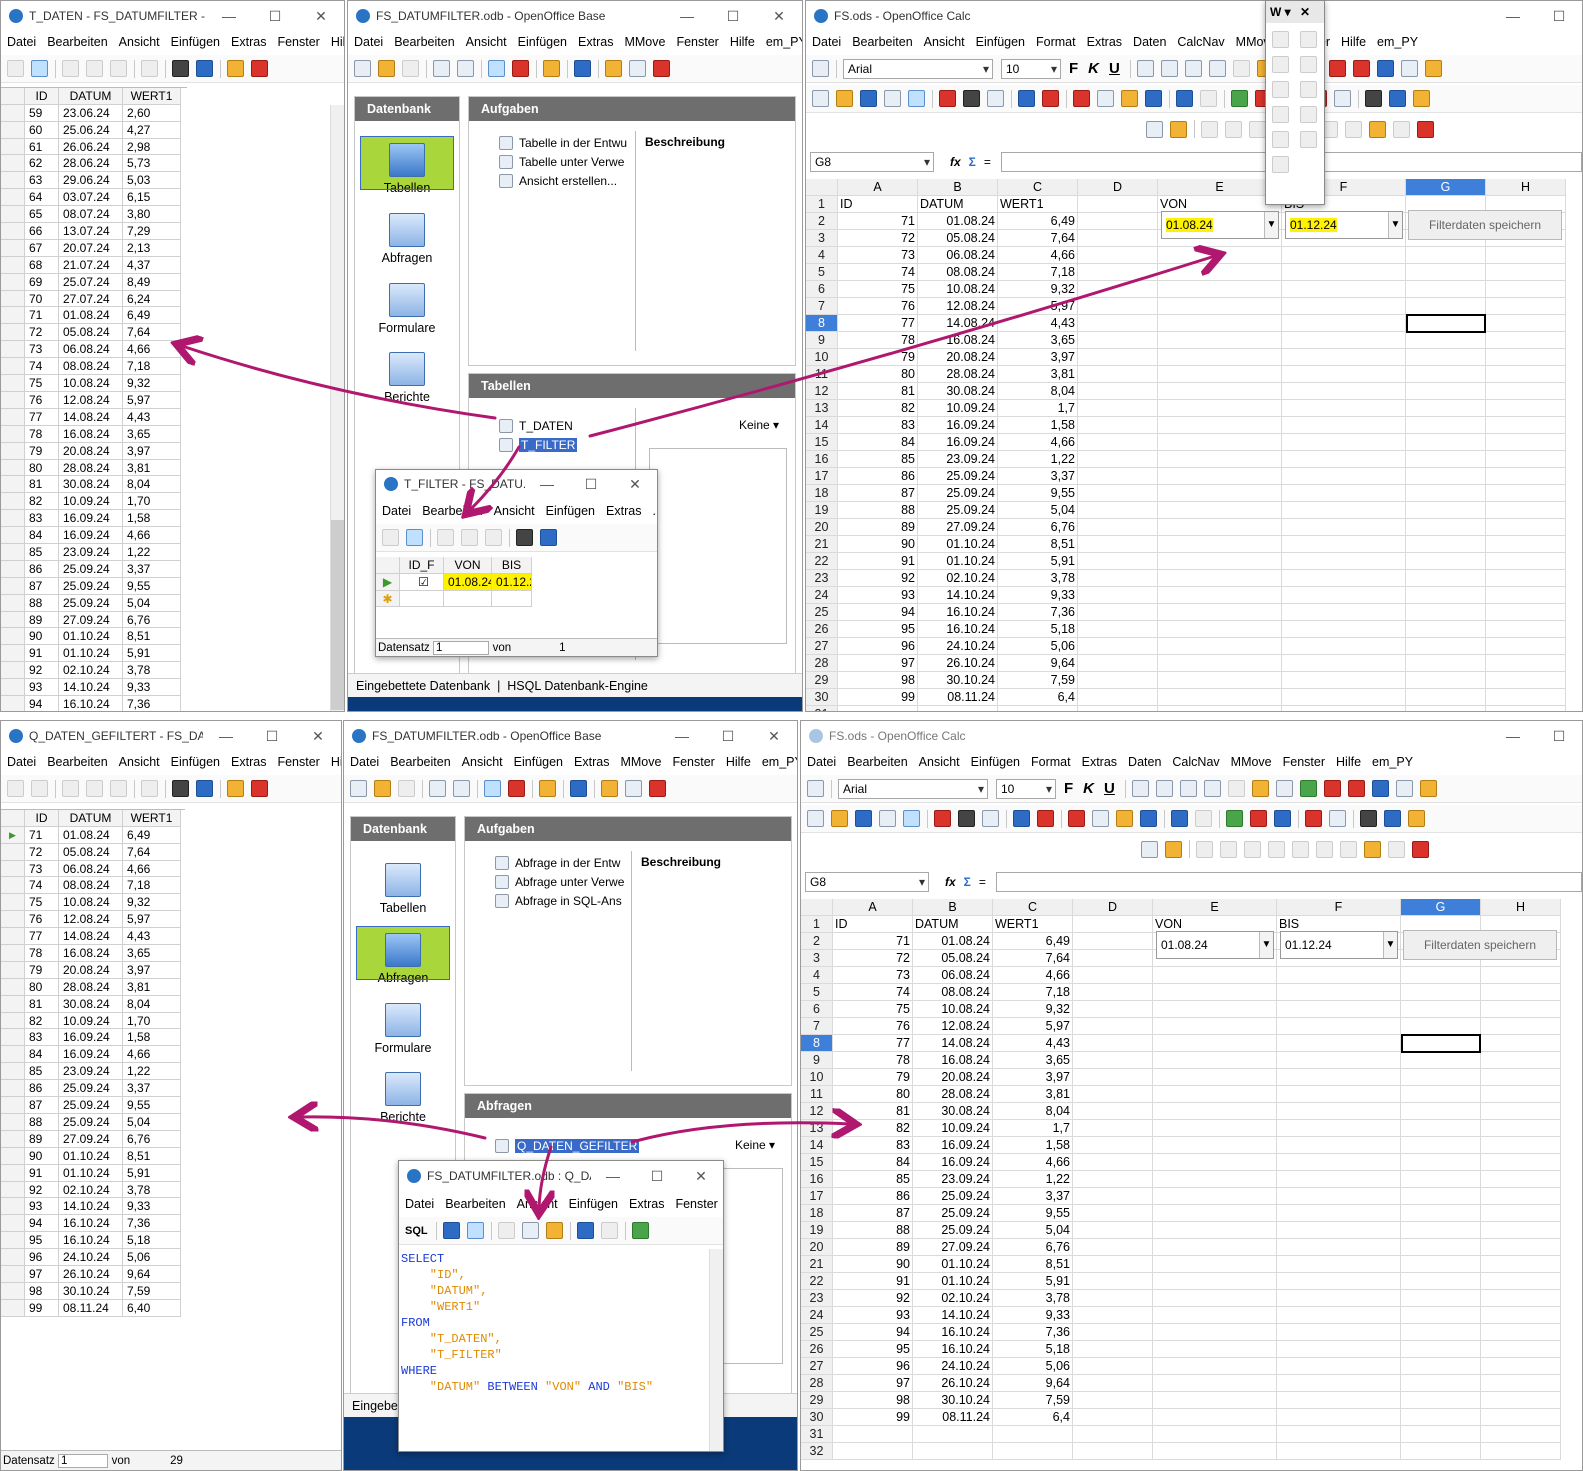 The image size is (1583, 1471). Describe the element at coordinates (958, 680) in the screenshot. I see `cell: 30.10.24` at that location.